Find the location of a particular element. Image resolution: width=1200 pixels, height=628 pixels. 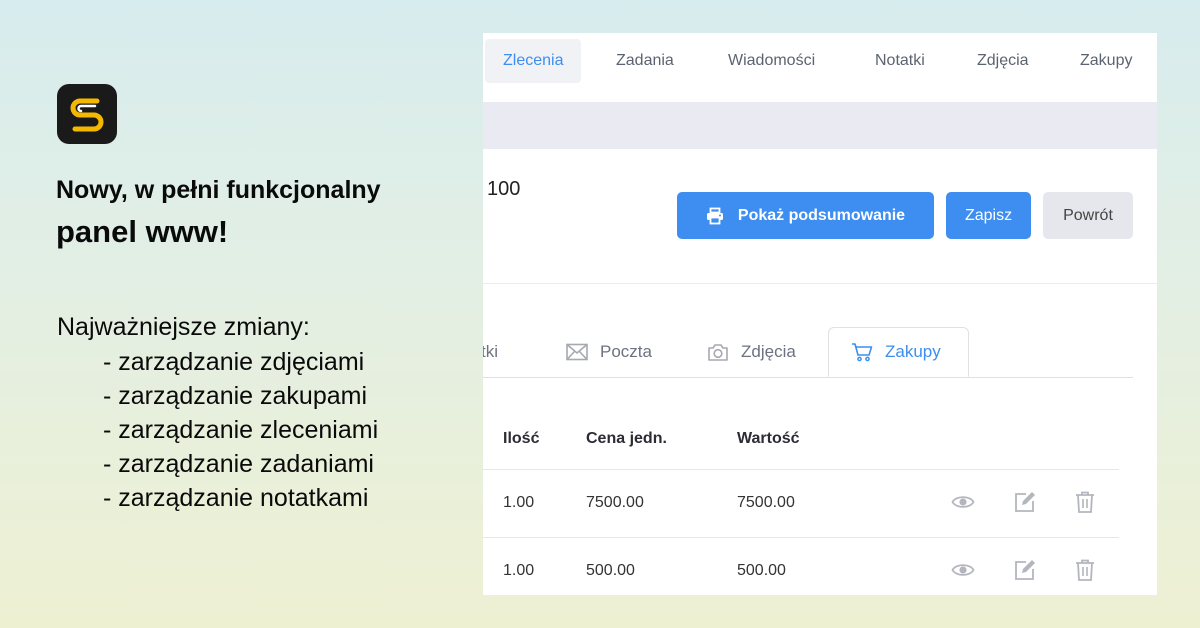

printer-icon is located at coordinates (715, 216).